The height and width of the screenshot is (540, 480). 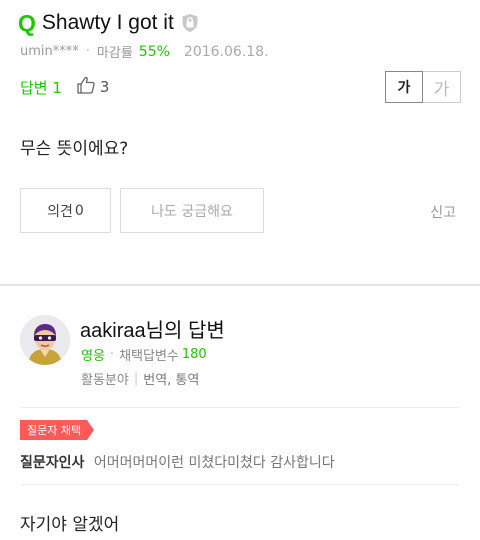 I want to click on asker-thanks: 질문자인사 어머머머머이런 미쳤다미쳤다 감사합니다, so click(x=177, y=462).